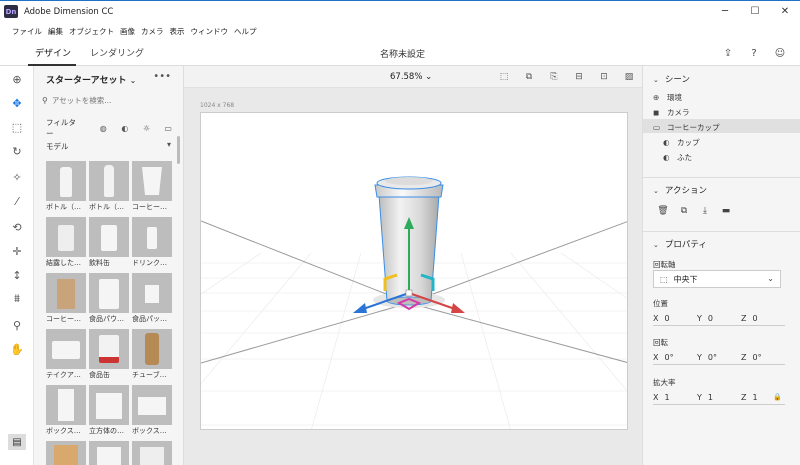 Image resolution: width=800 pixels, height=465 pixels. Describe the element at coordinates (169, 144) in the screenshot. I see `chevron-down-icon: ▾` at that location.